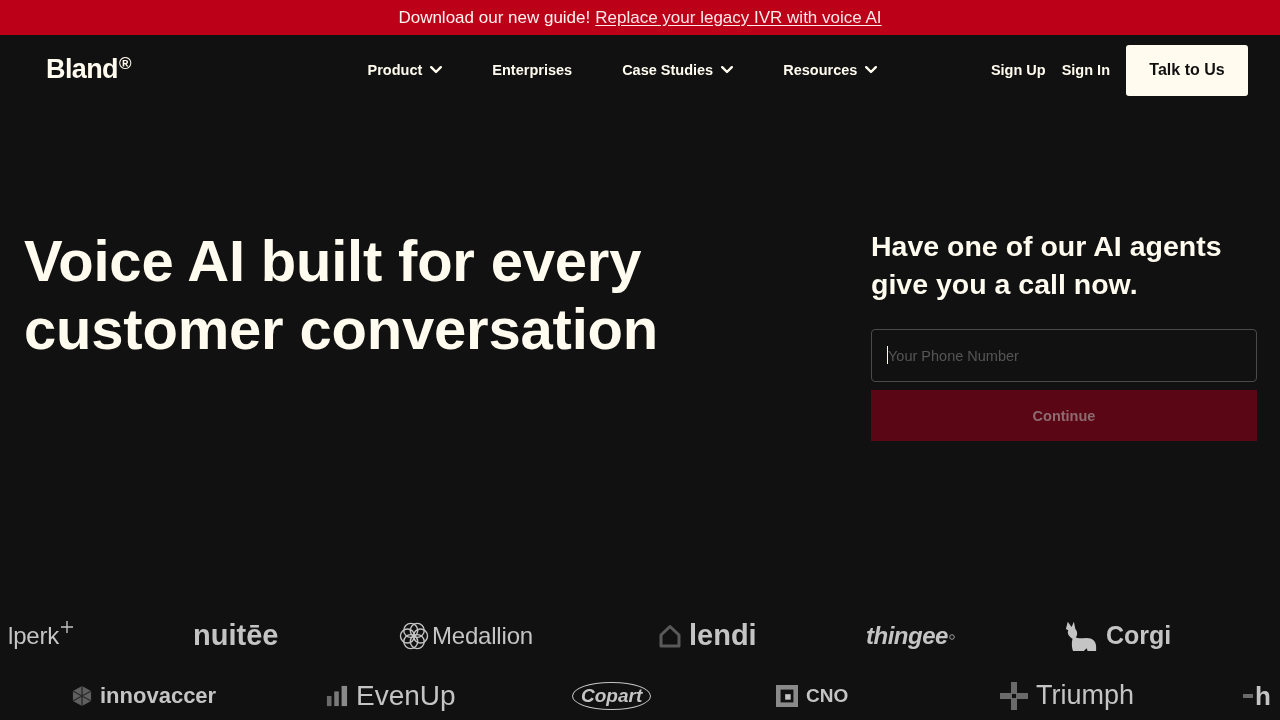 Image resolution: width=1280 pixels, height=720 pixels. What do you see at coordinates (1139, 636) in the screenshot?
I see `client-logo-wordmark: Corgi` at bounding box center [1139, 636].